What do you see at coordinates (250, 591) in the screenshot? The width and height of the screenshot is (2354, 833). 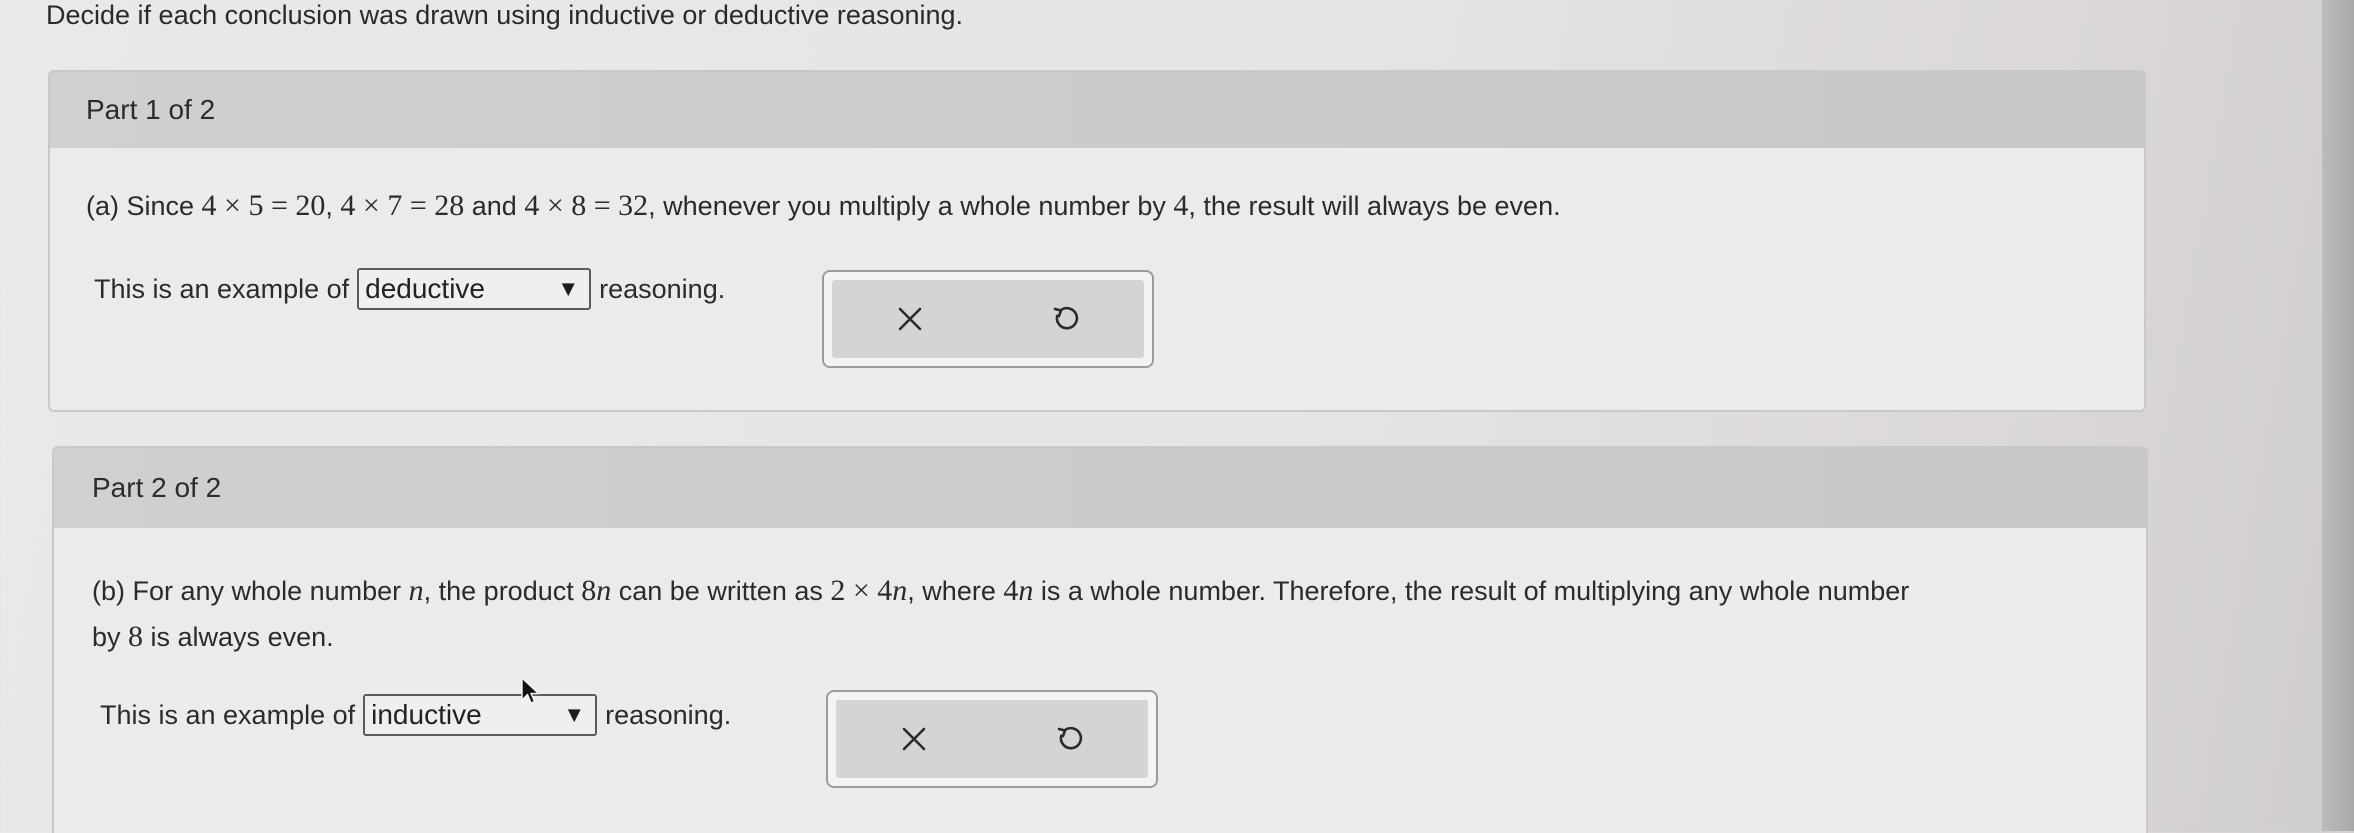 I see `question-b-prefix: (b) For any whole number` at bounding box center [250, 591].